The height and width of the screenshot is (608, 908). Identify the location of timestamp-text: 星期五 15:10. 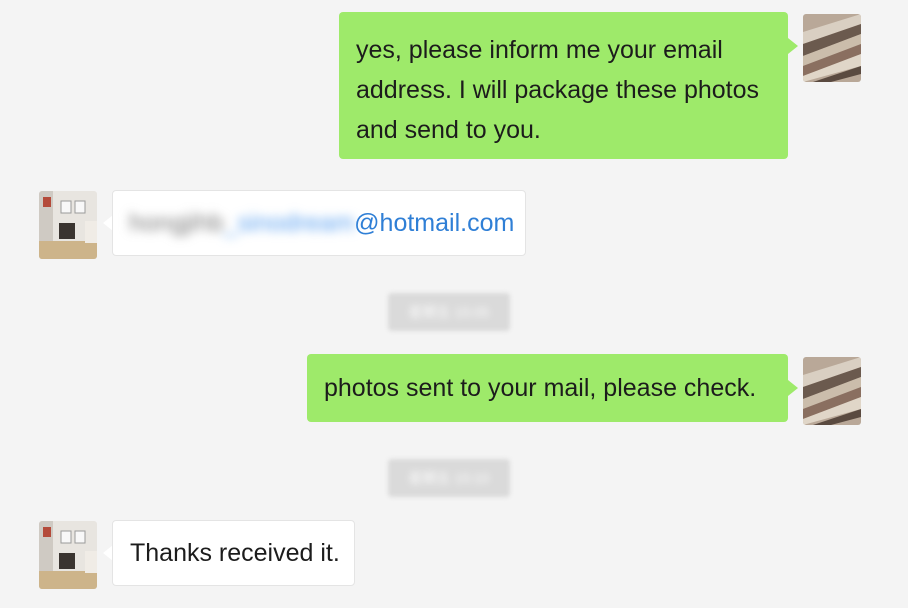
(449, 478).